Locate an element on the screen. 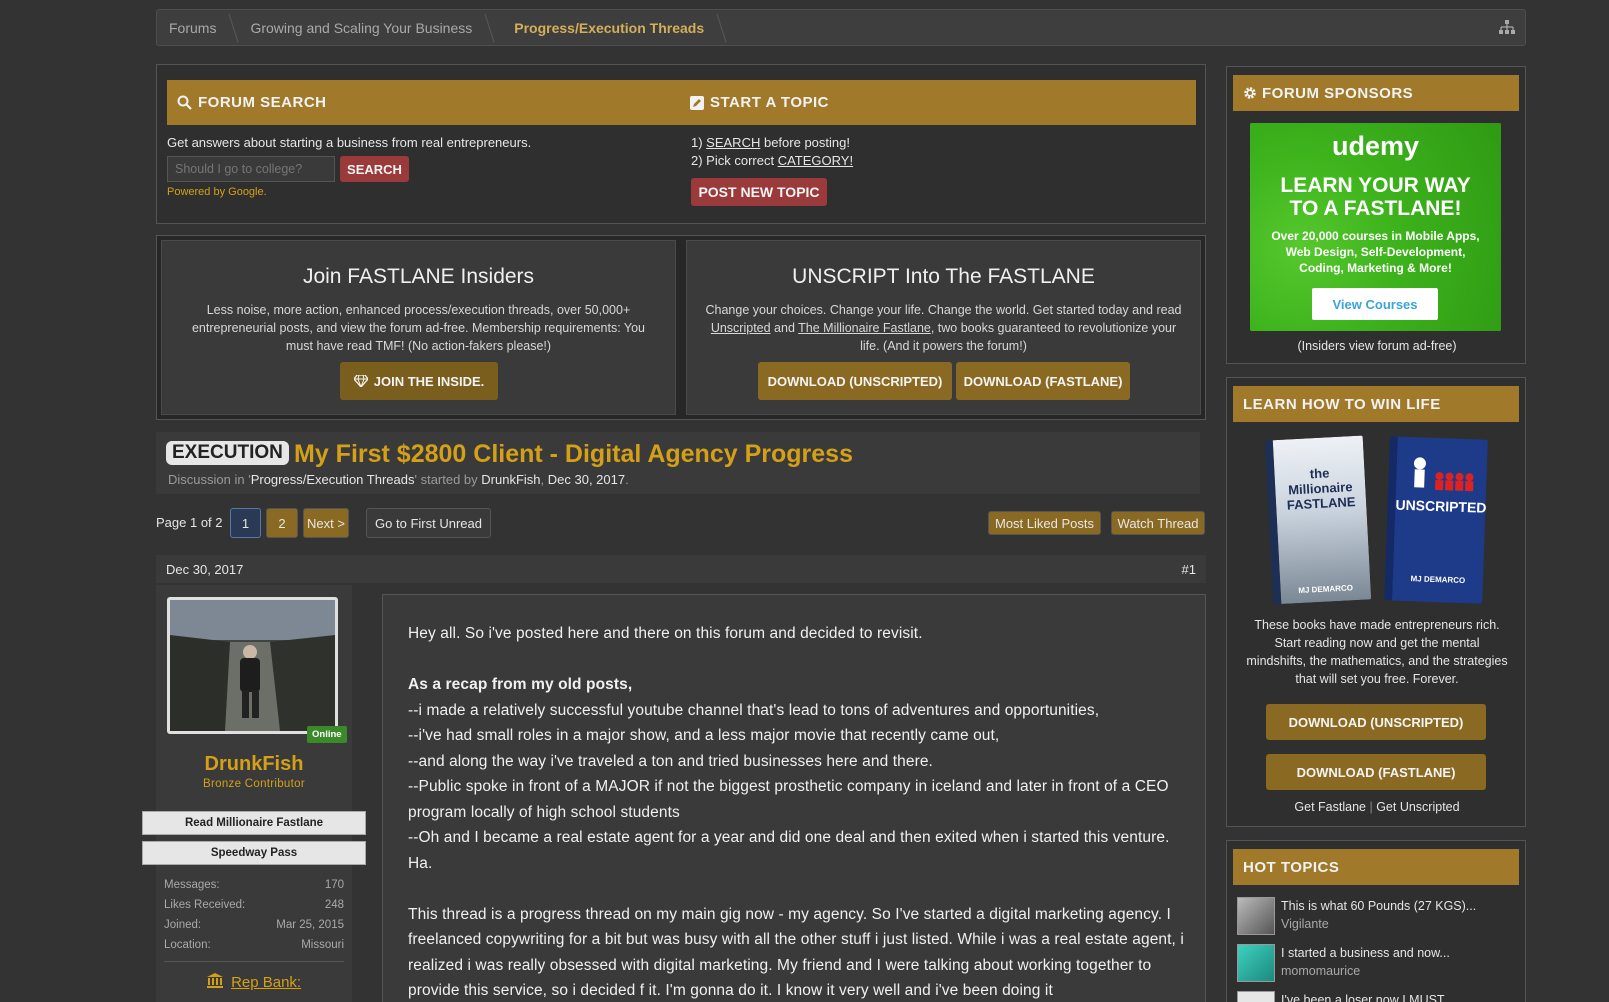 This screenshot has height=1002, width=1609. download-fastlane-button: DOWNLOAD (FASTLANE) is located at coordinates (1043, 381).